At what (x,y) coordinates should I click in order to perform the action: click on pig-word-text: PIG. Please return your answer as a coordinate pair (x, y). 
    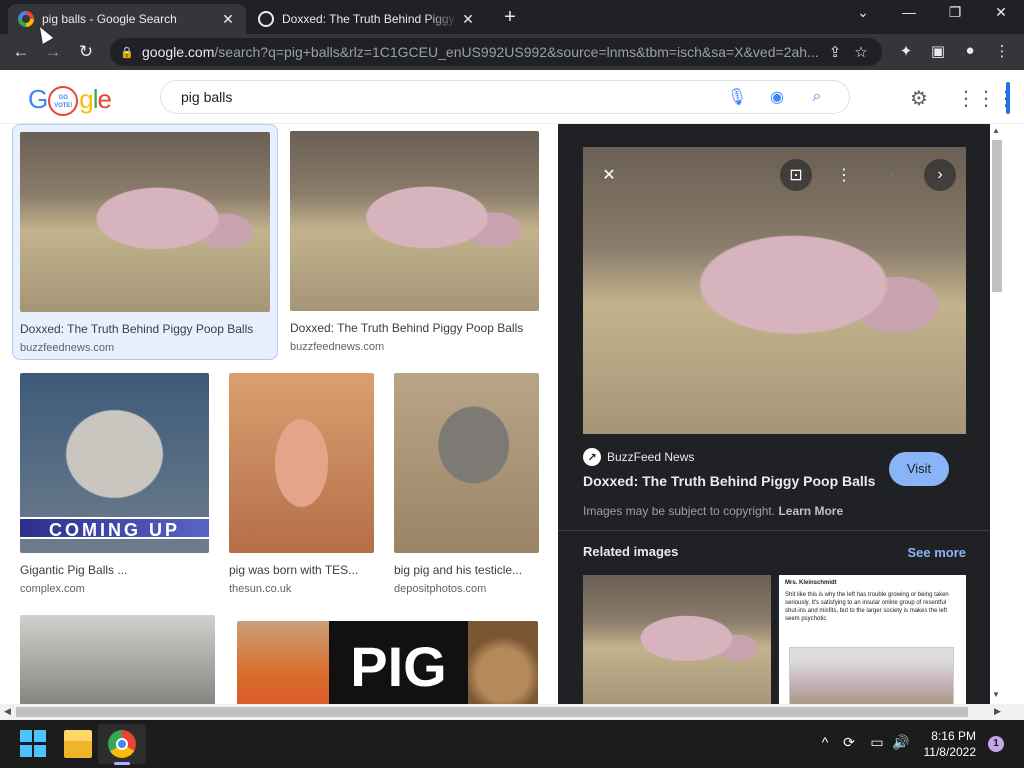
    Looking at the image, I should click on (398, 662).